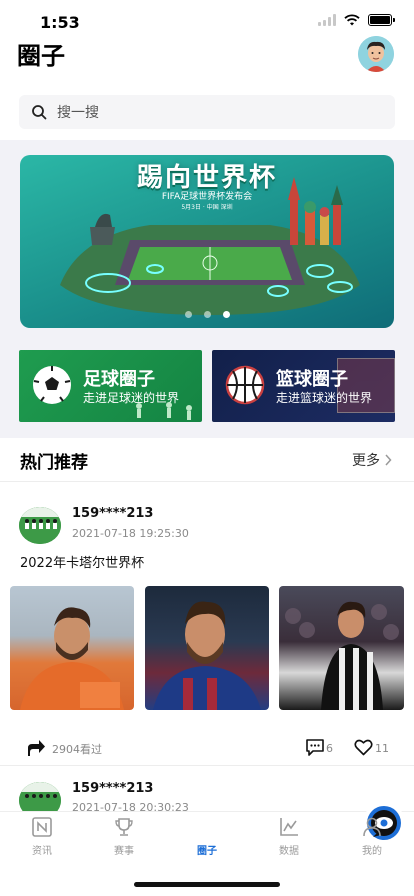 This screenshot has width=414, height=896. Describe the element at coordinates (327, 20) in the screenshot. I see `signal-icon` at that location.